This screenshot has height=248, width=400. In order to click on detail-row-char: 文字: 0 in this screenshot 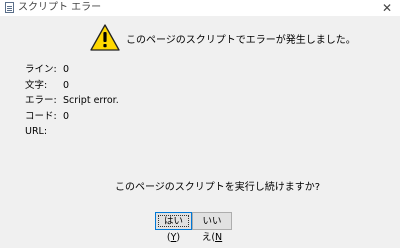, I will do `click(72, 86)`.